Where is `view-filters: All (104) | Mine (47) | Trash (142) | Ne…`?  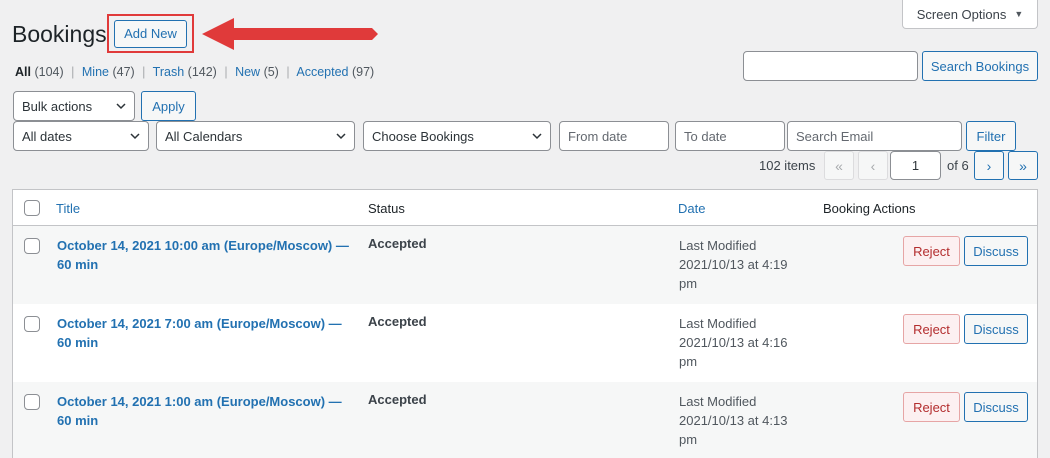 view-filters: All (104) | Mine (47) | Trash (142) | Ne… is located at coordinates (194, 72).